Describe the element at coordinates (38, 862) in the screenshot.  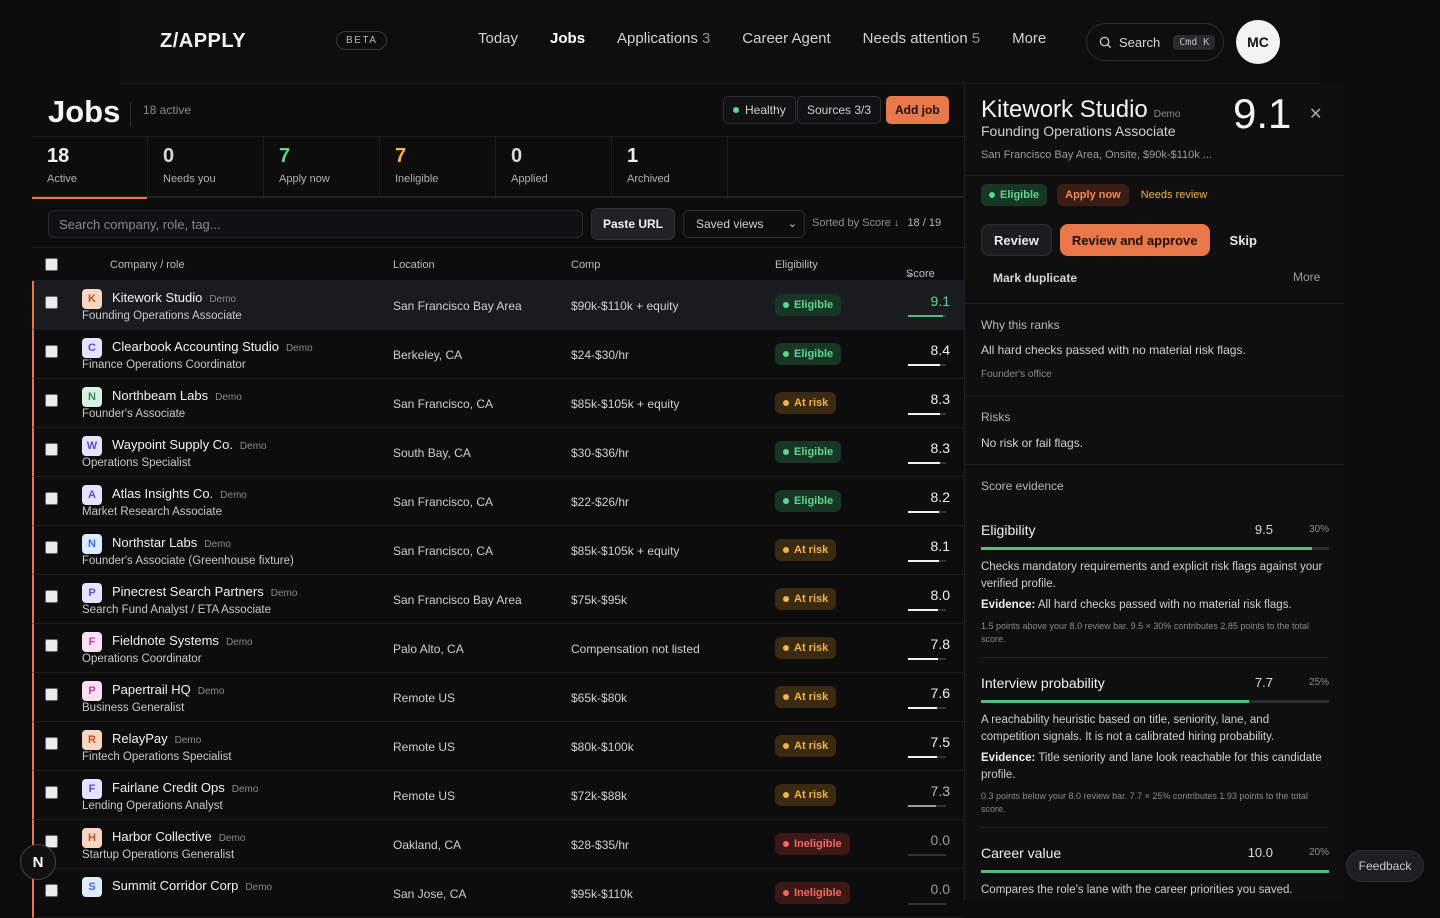
I see `assistant-bubble: N` at that location.